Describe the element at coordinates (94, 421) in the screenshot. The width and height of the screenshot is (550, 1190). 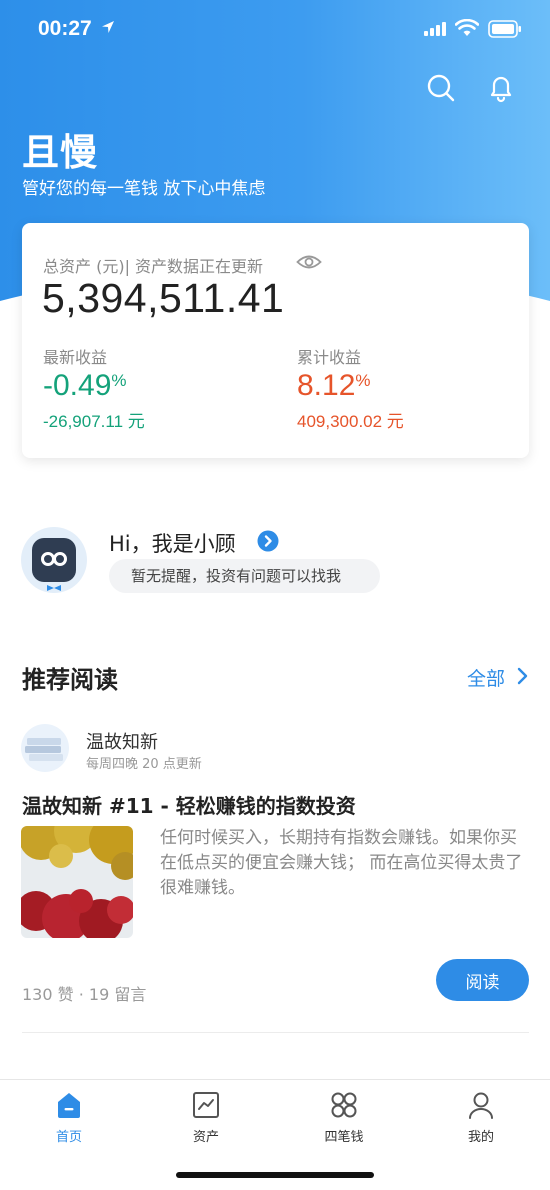
I see `latest-return-amount: -26,907.11 元` at that location.